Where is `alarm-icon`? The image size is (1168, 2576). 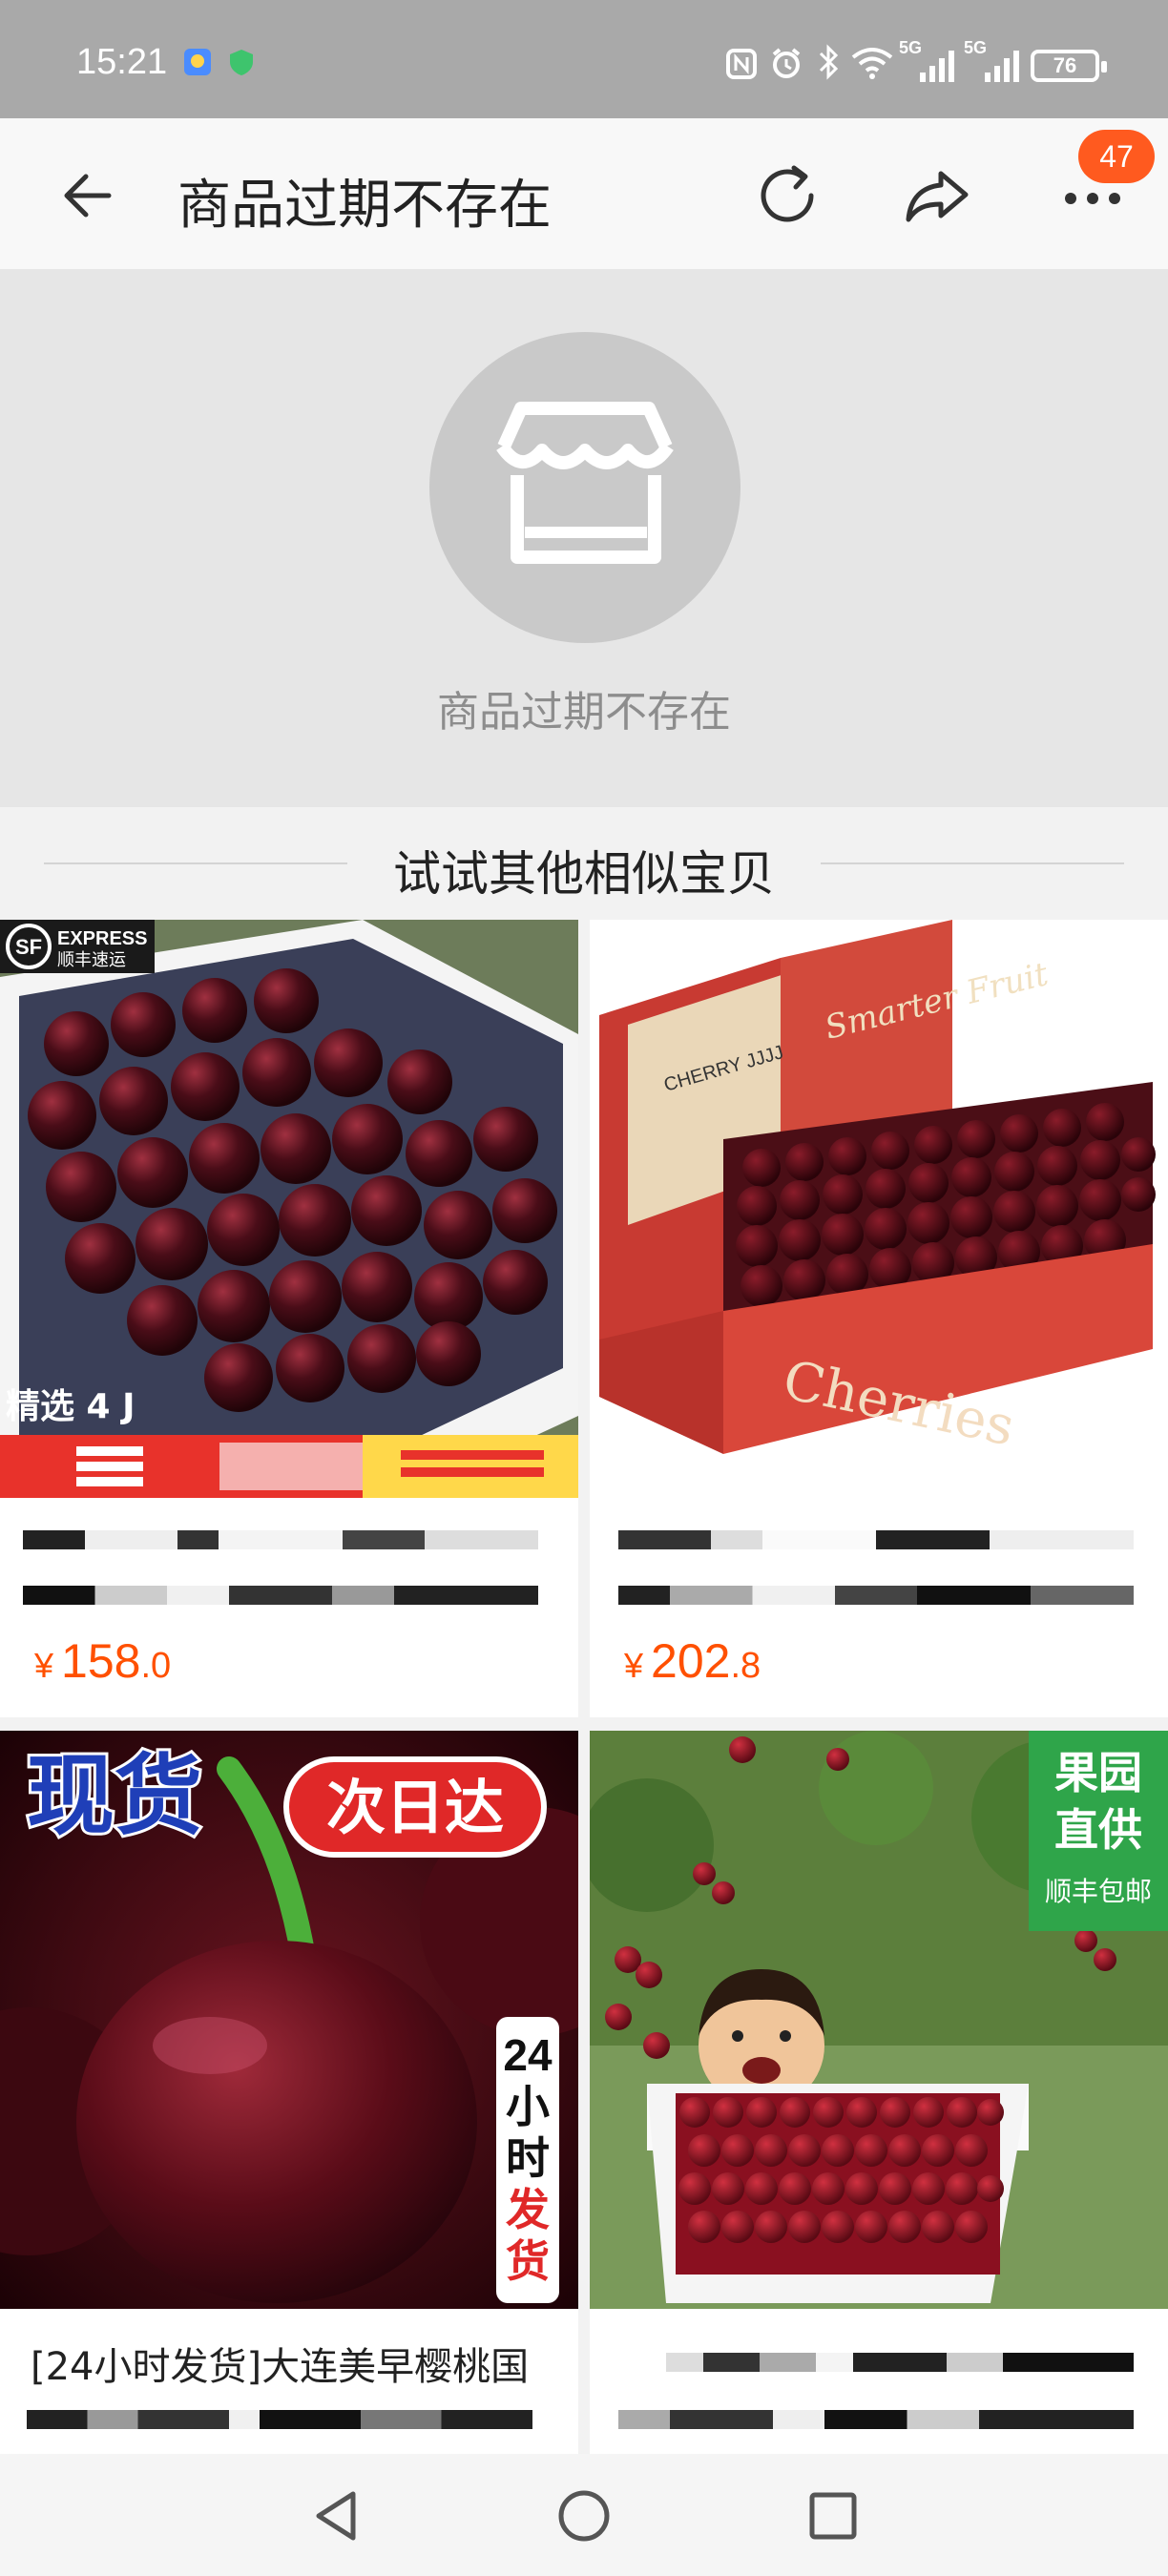 alarm-icon is located at coordinates (787, 63).